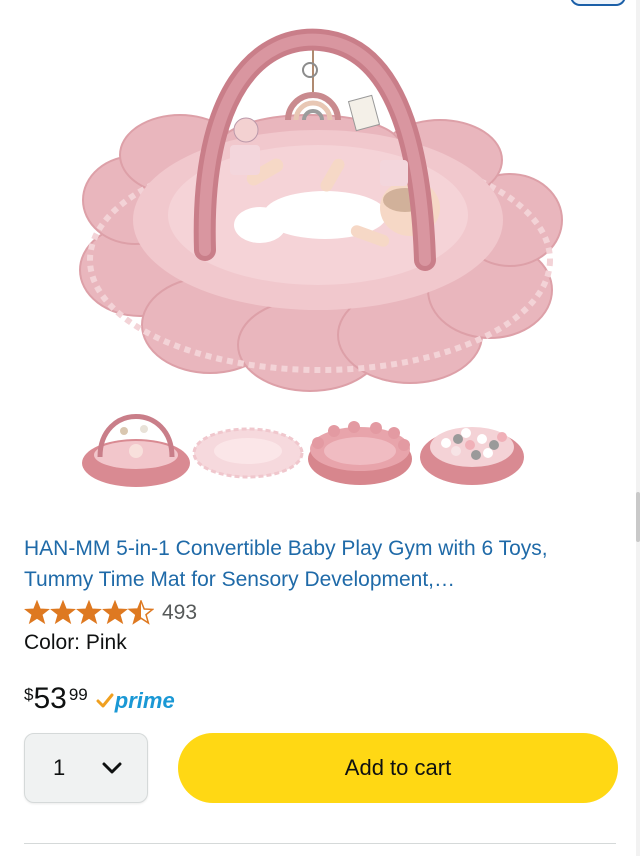  Describe the element at coordinates (78, 694) in the screenshot. I see `price-fraction: 99` at that location.